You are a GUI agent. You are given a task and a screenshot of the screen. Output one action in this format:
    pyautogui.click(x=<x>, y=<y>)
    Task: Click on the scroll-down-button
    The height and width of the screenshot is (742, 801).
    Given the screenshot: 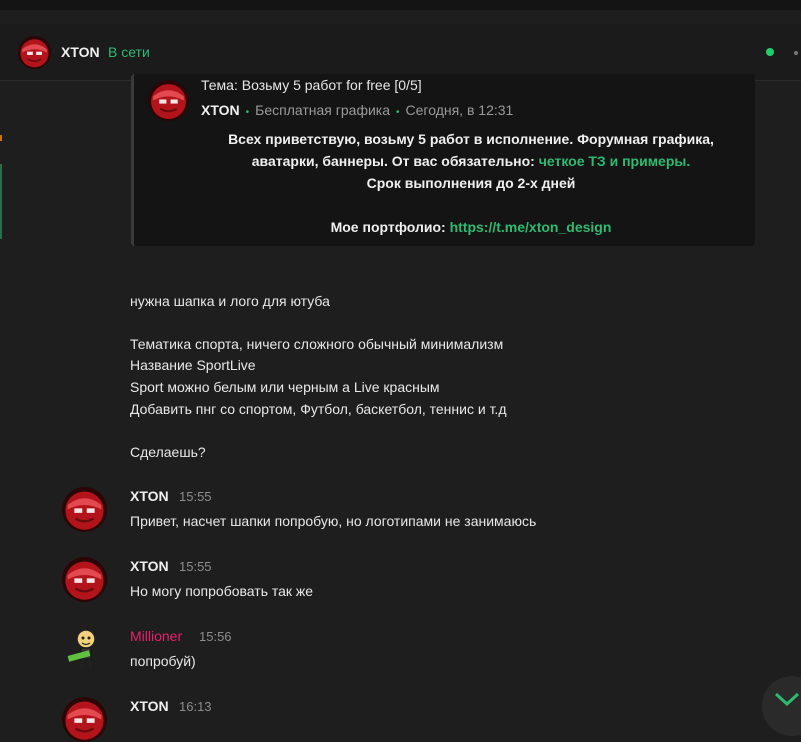 What is the action you would take?
    pyautogui.click(x=781, y=706)
    